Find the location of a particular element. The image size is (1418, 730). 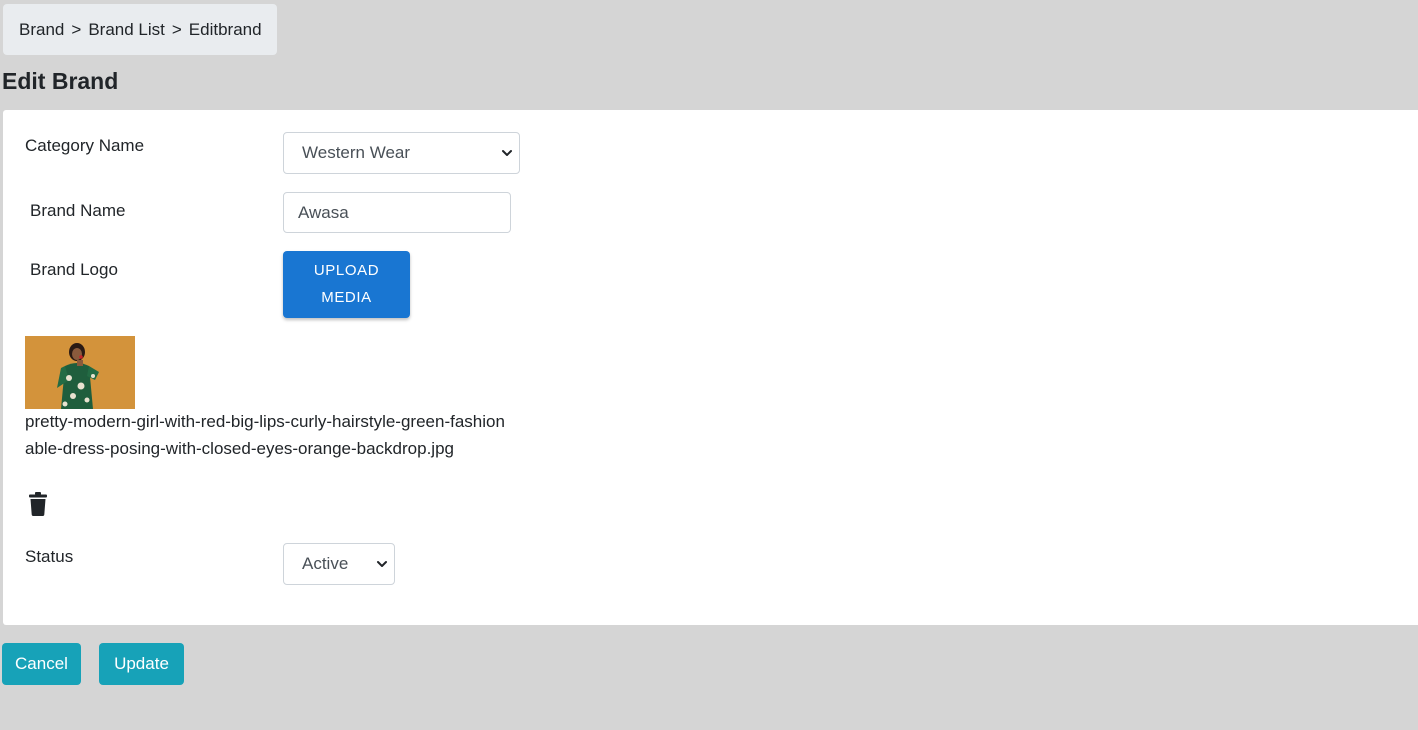

cancel-button: Cancel is located at coordinates (41, 664).